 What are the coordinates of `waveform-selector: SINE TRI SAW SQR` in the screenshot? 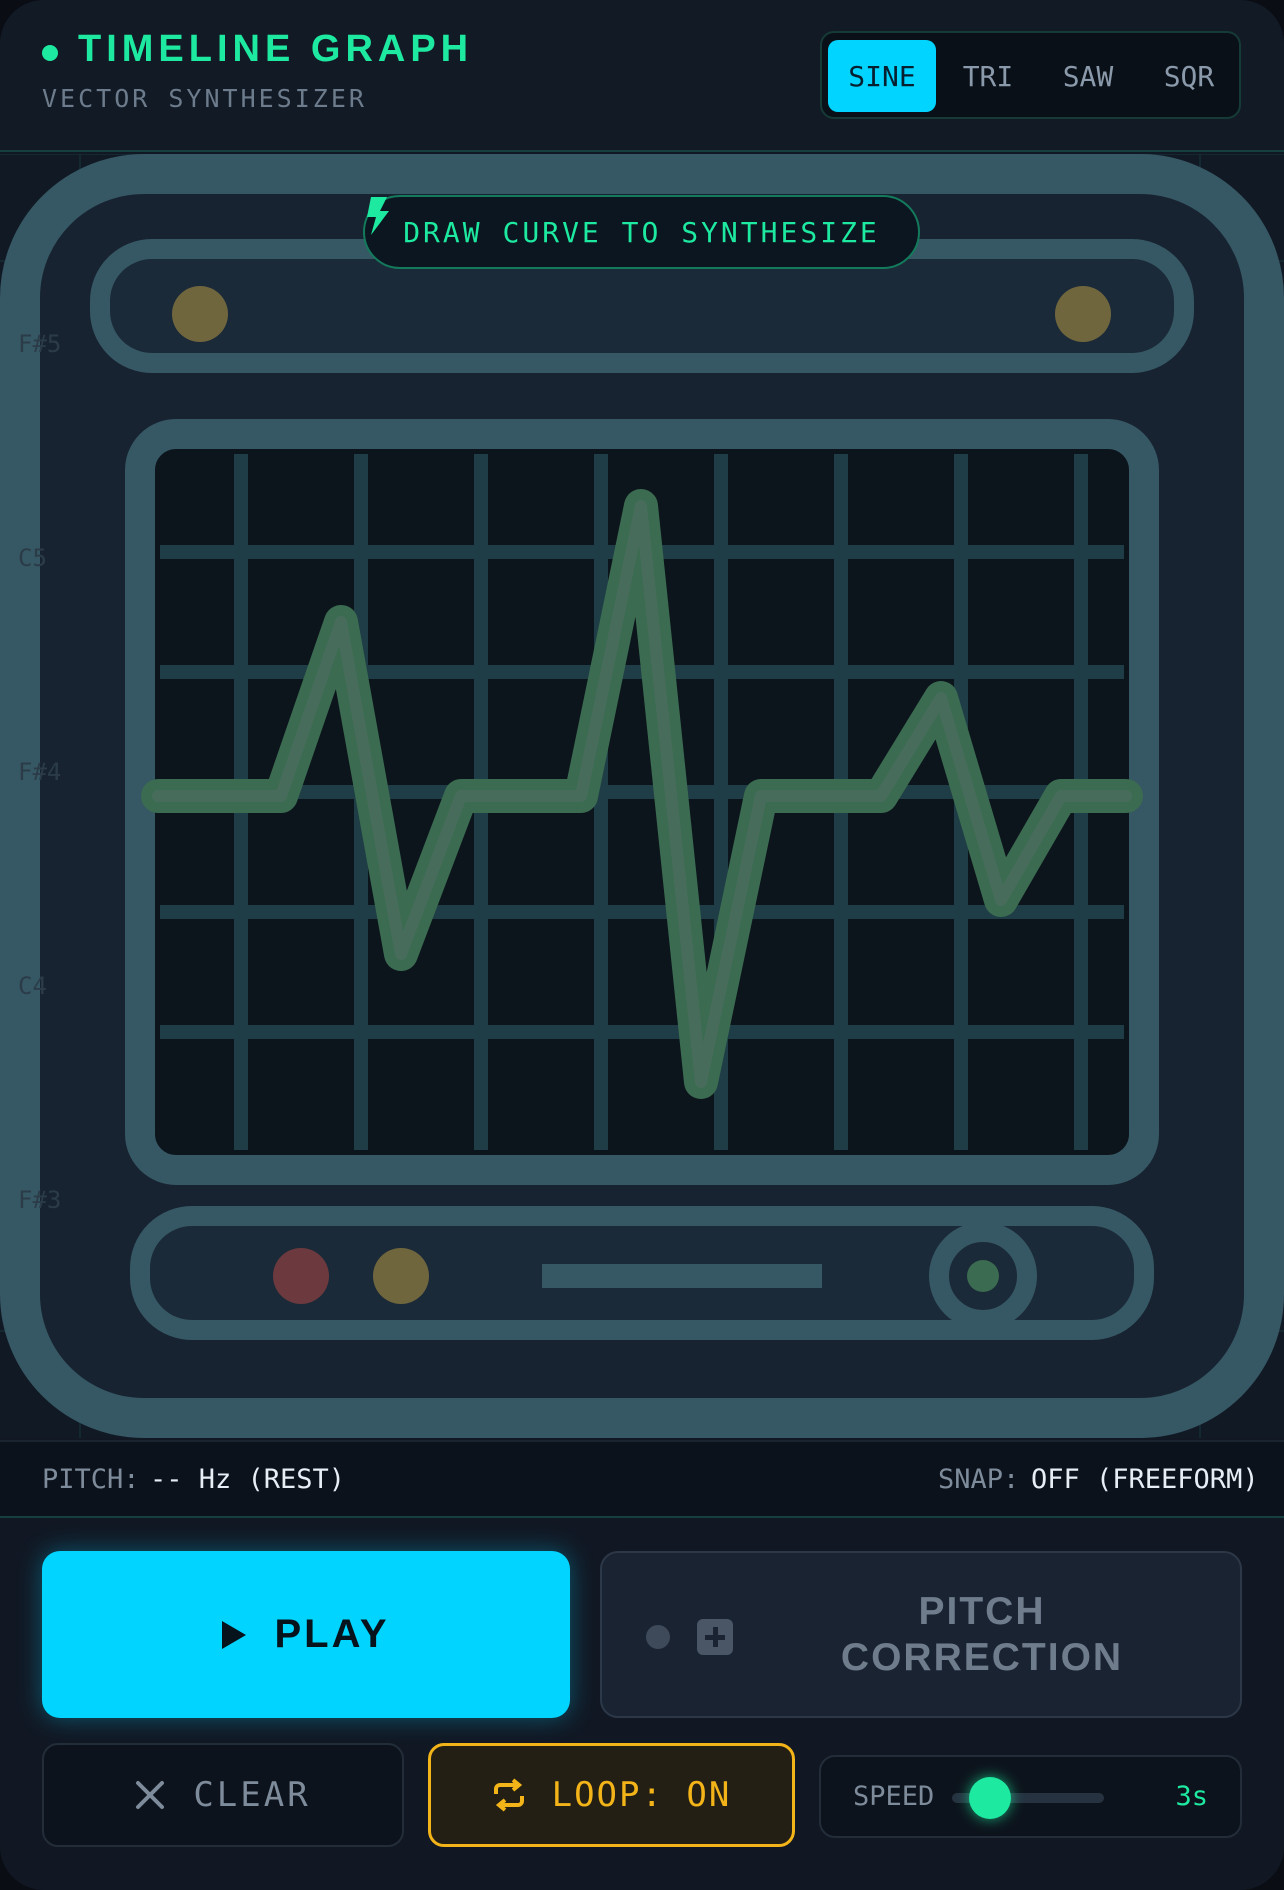 It's located at (1030, 75).